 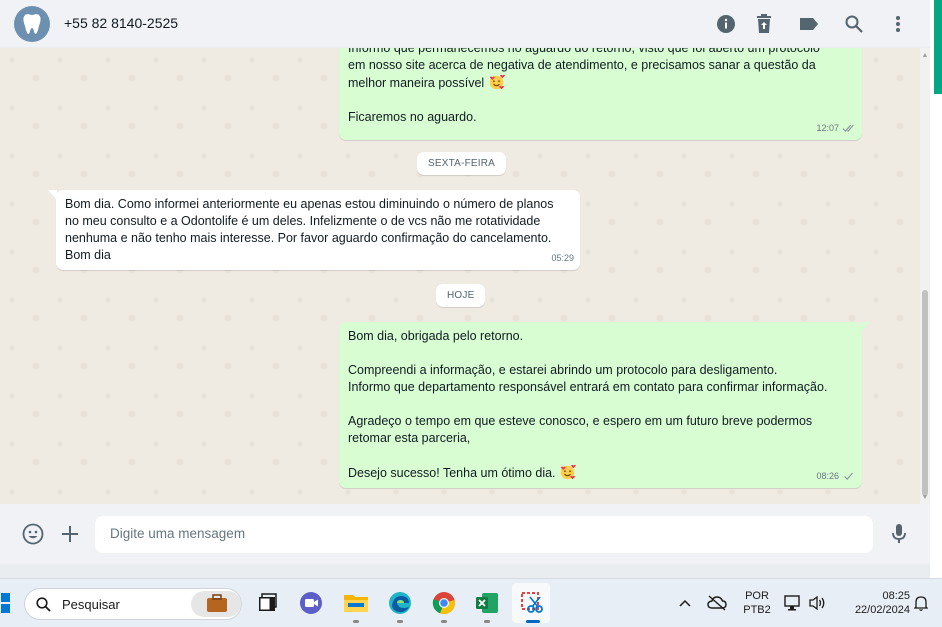 I want to click on snipping-tool-icon, so click(x=532, y=603).